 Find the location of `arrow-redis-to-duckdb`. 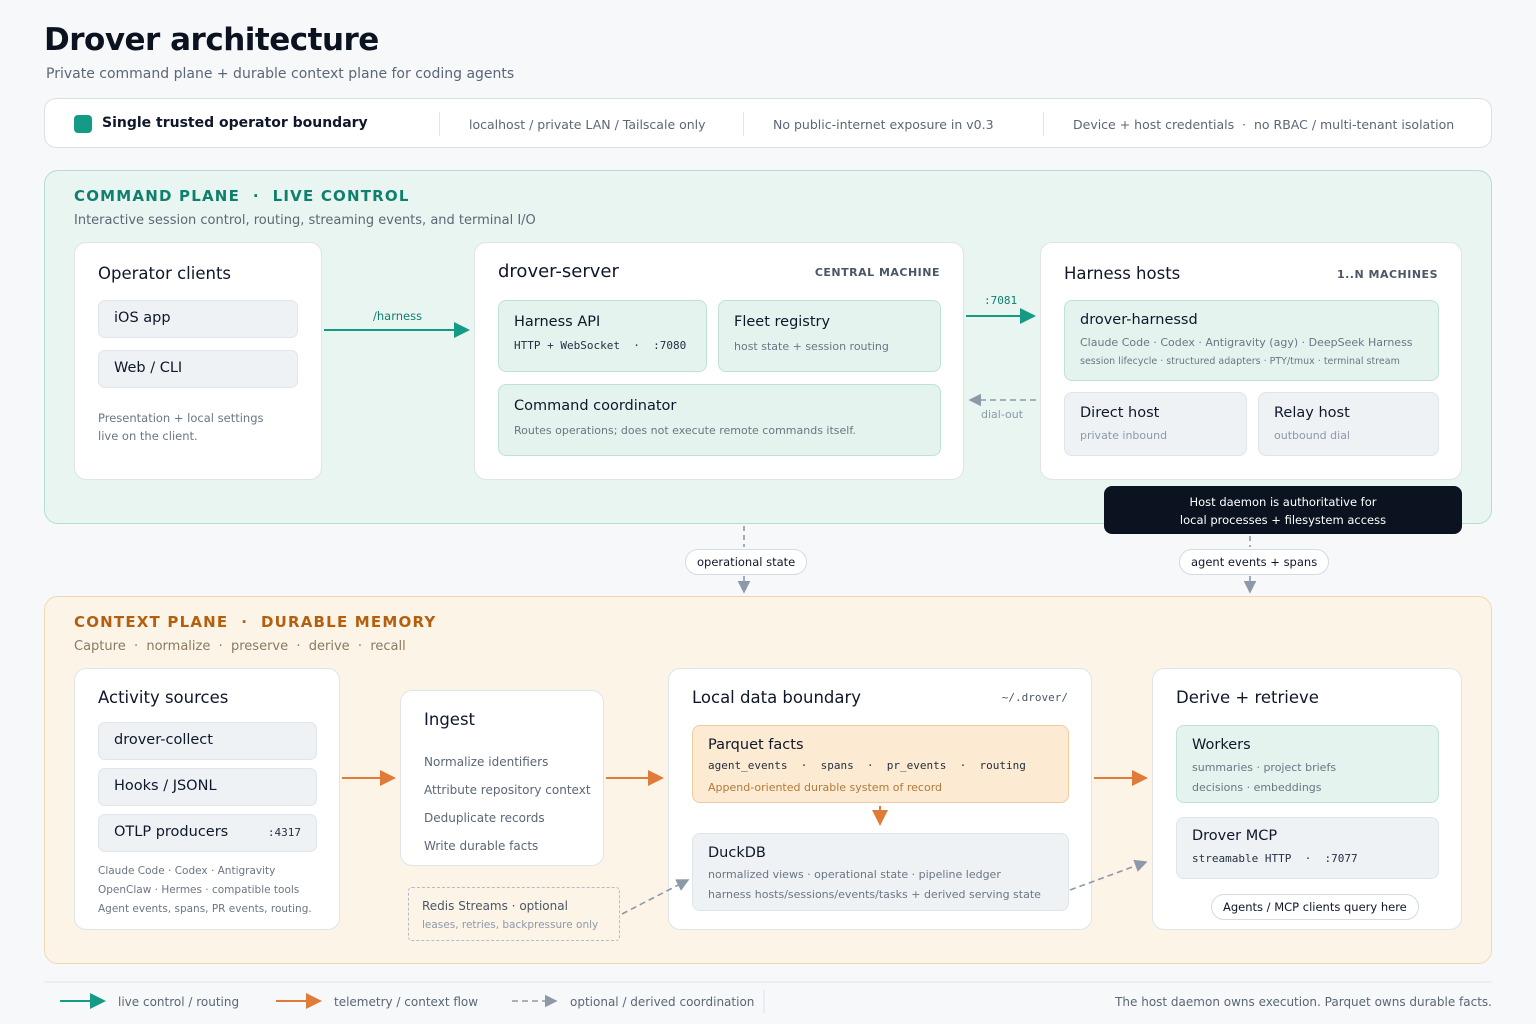

arrow-redis-to-duckdb is located at coordinates (655, 897).